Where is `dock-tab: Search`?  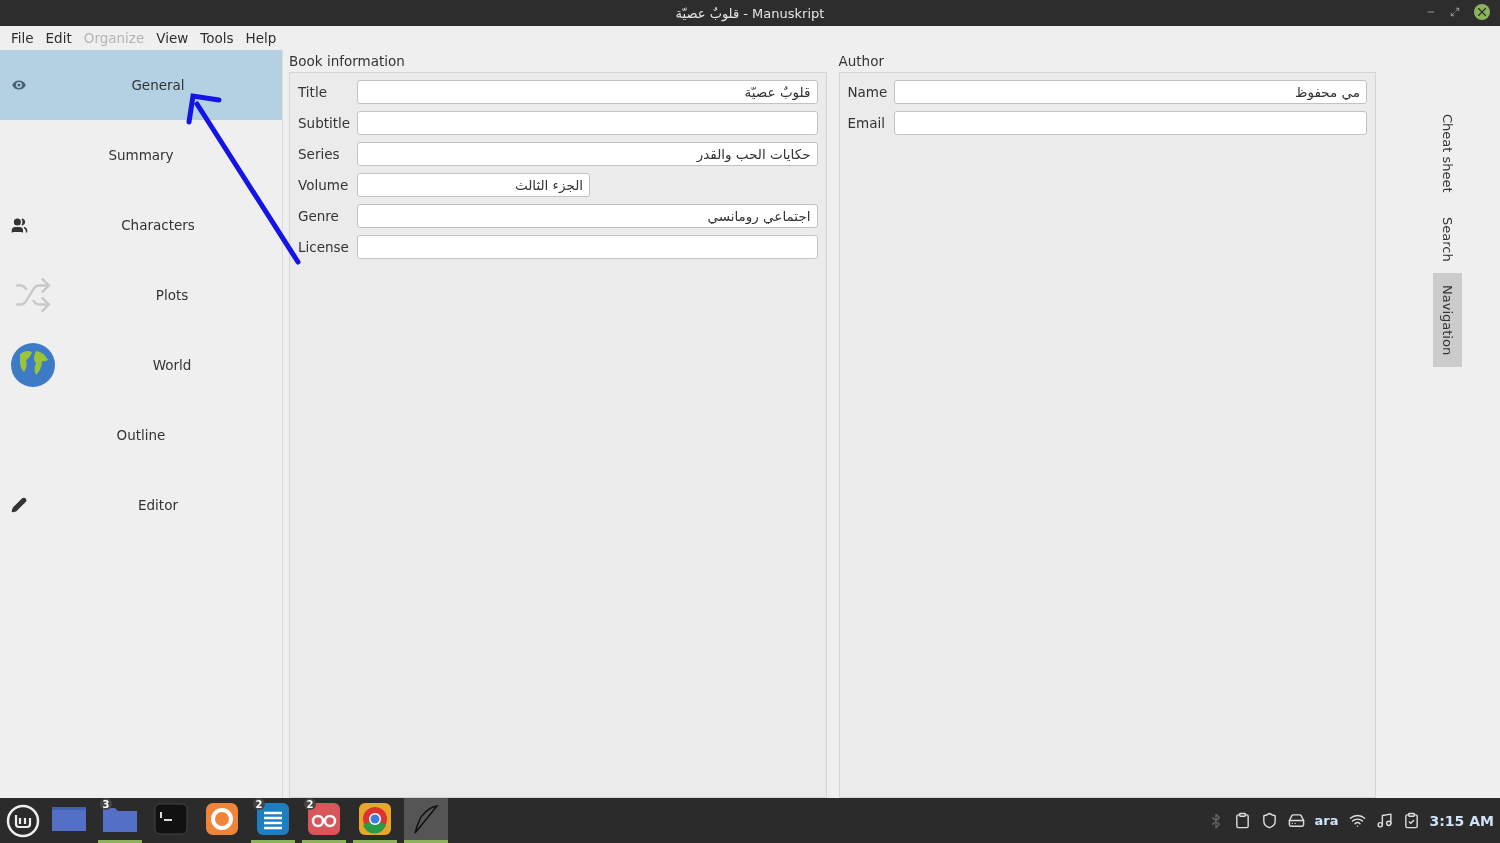
dock-tab: Search is located at coordinates (1447, 239).